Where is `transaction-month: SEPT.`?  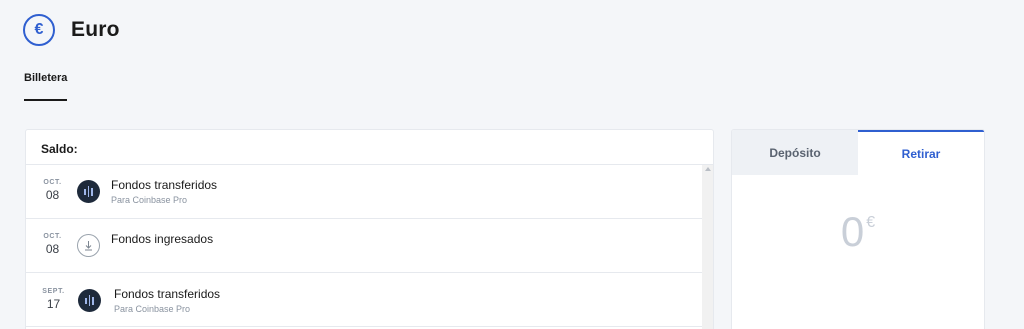
transaction-month: SEPT. is located at coordinates (53, 291).